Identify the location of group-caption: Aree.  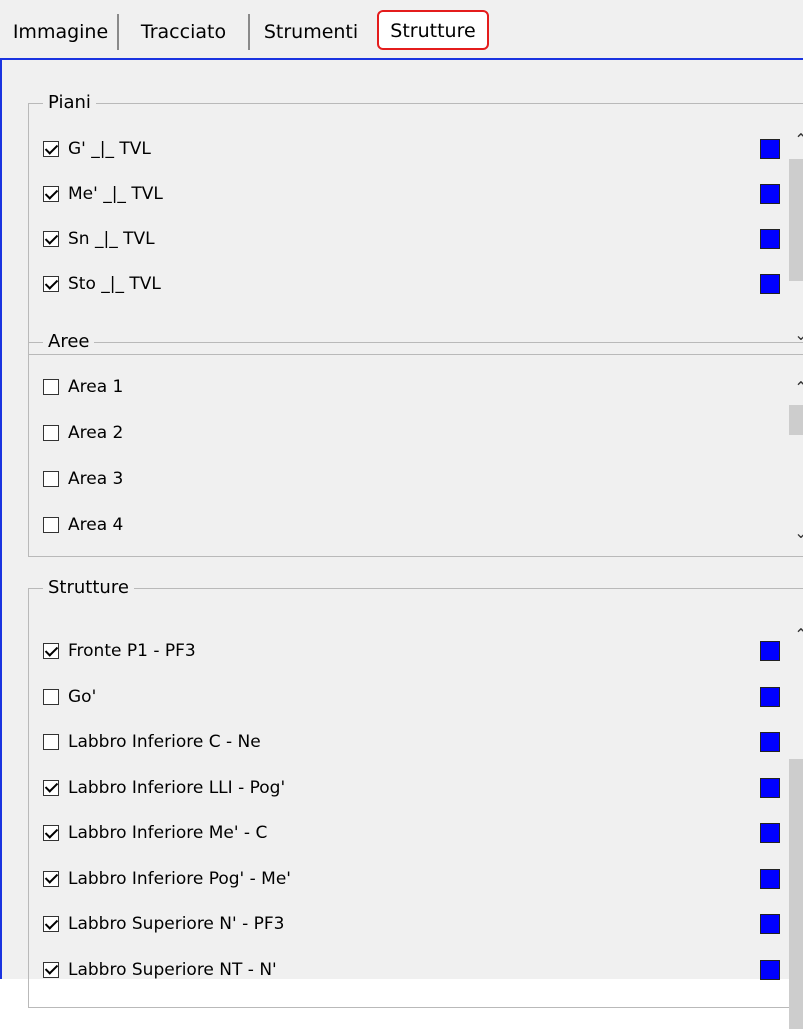
(69, 342).